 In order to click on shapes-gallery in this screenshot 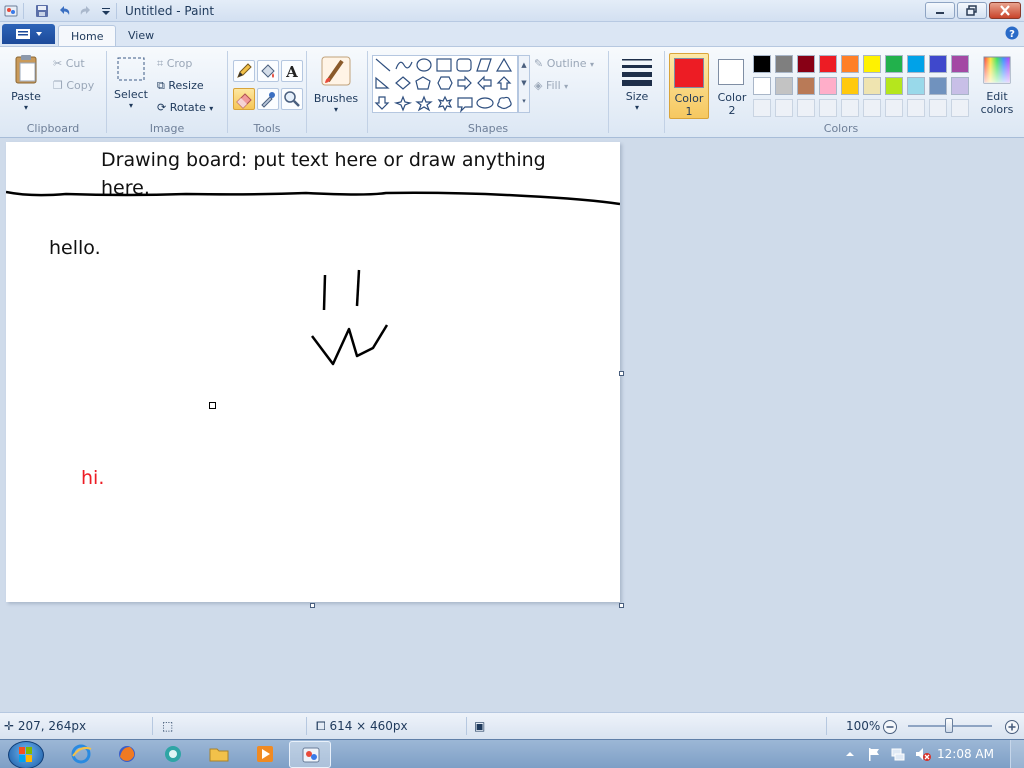, I will do `click(445, 84)`.